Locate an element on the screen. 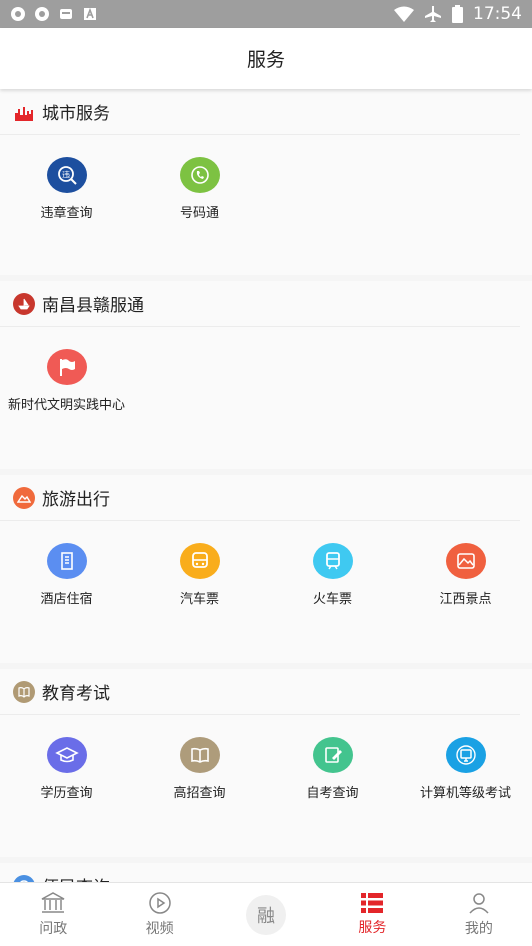 The width and height of the screenshot is (532, 946). mountain-icon is located at coordinates (24, 497).